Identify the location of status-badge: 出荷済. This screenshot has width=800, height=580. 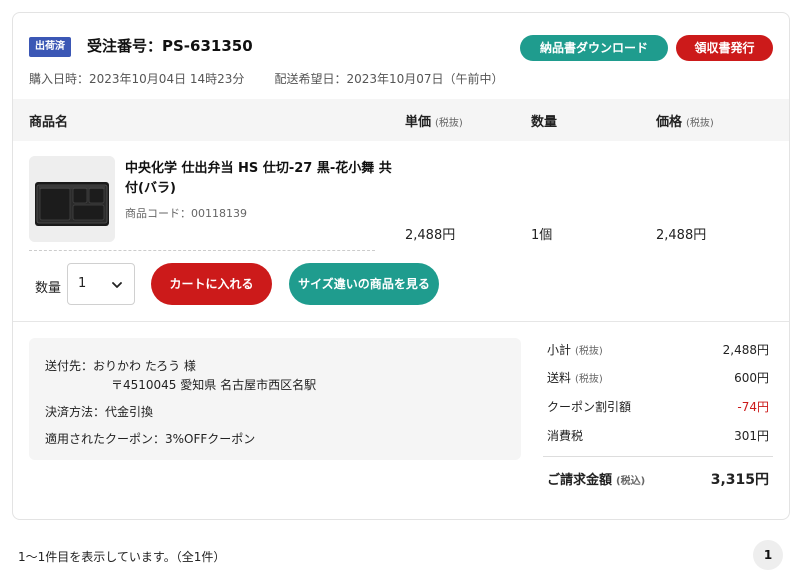
(50, 47).